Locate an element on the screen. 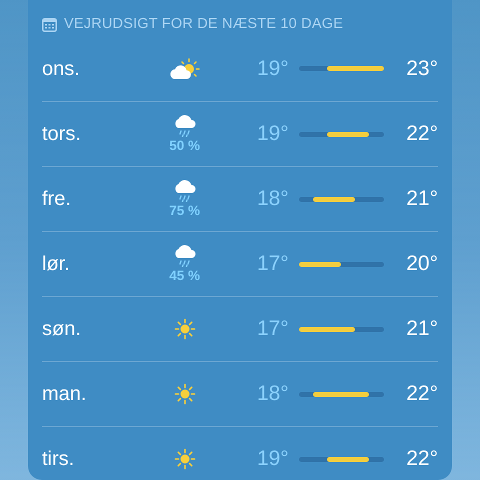  day-label: lør. is located at coordinates (56, 264).